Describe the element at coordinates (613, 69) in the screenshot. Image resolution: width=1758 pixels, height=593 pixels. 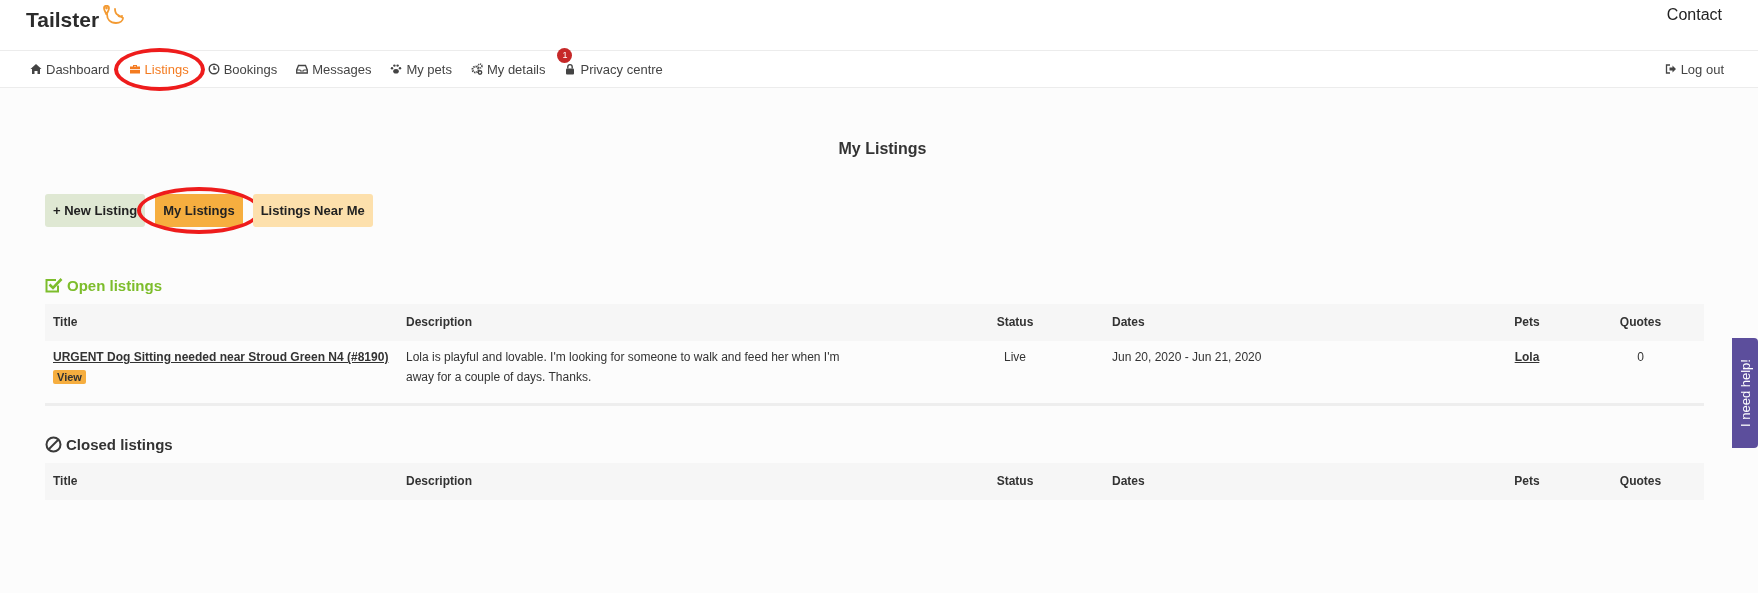
I see `nav-tab: Privacy centre` at that location.